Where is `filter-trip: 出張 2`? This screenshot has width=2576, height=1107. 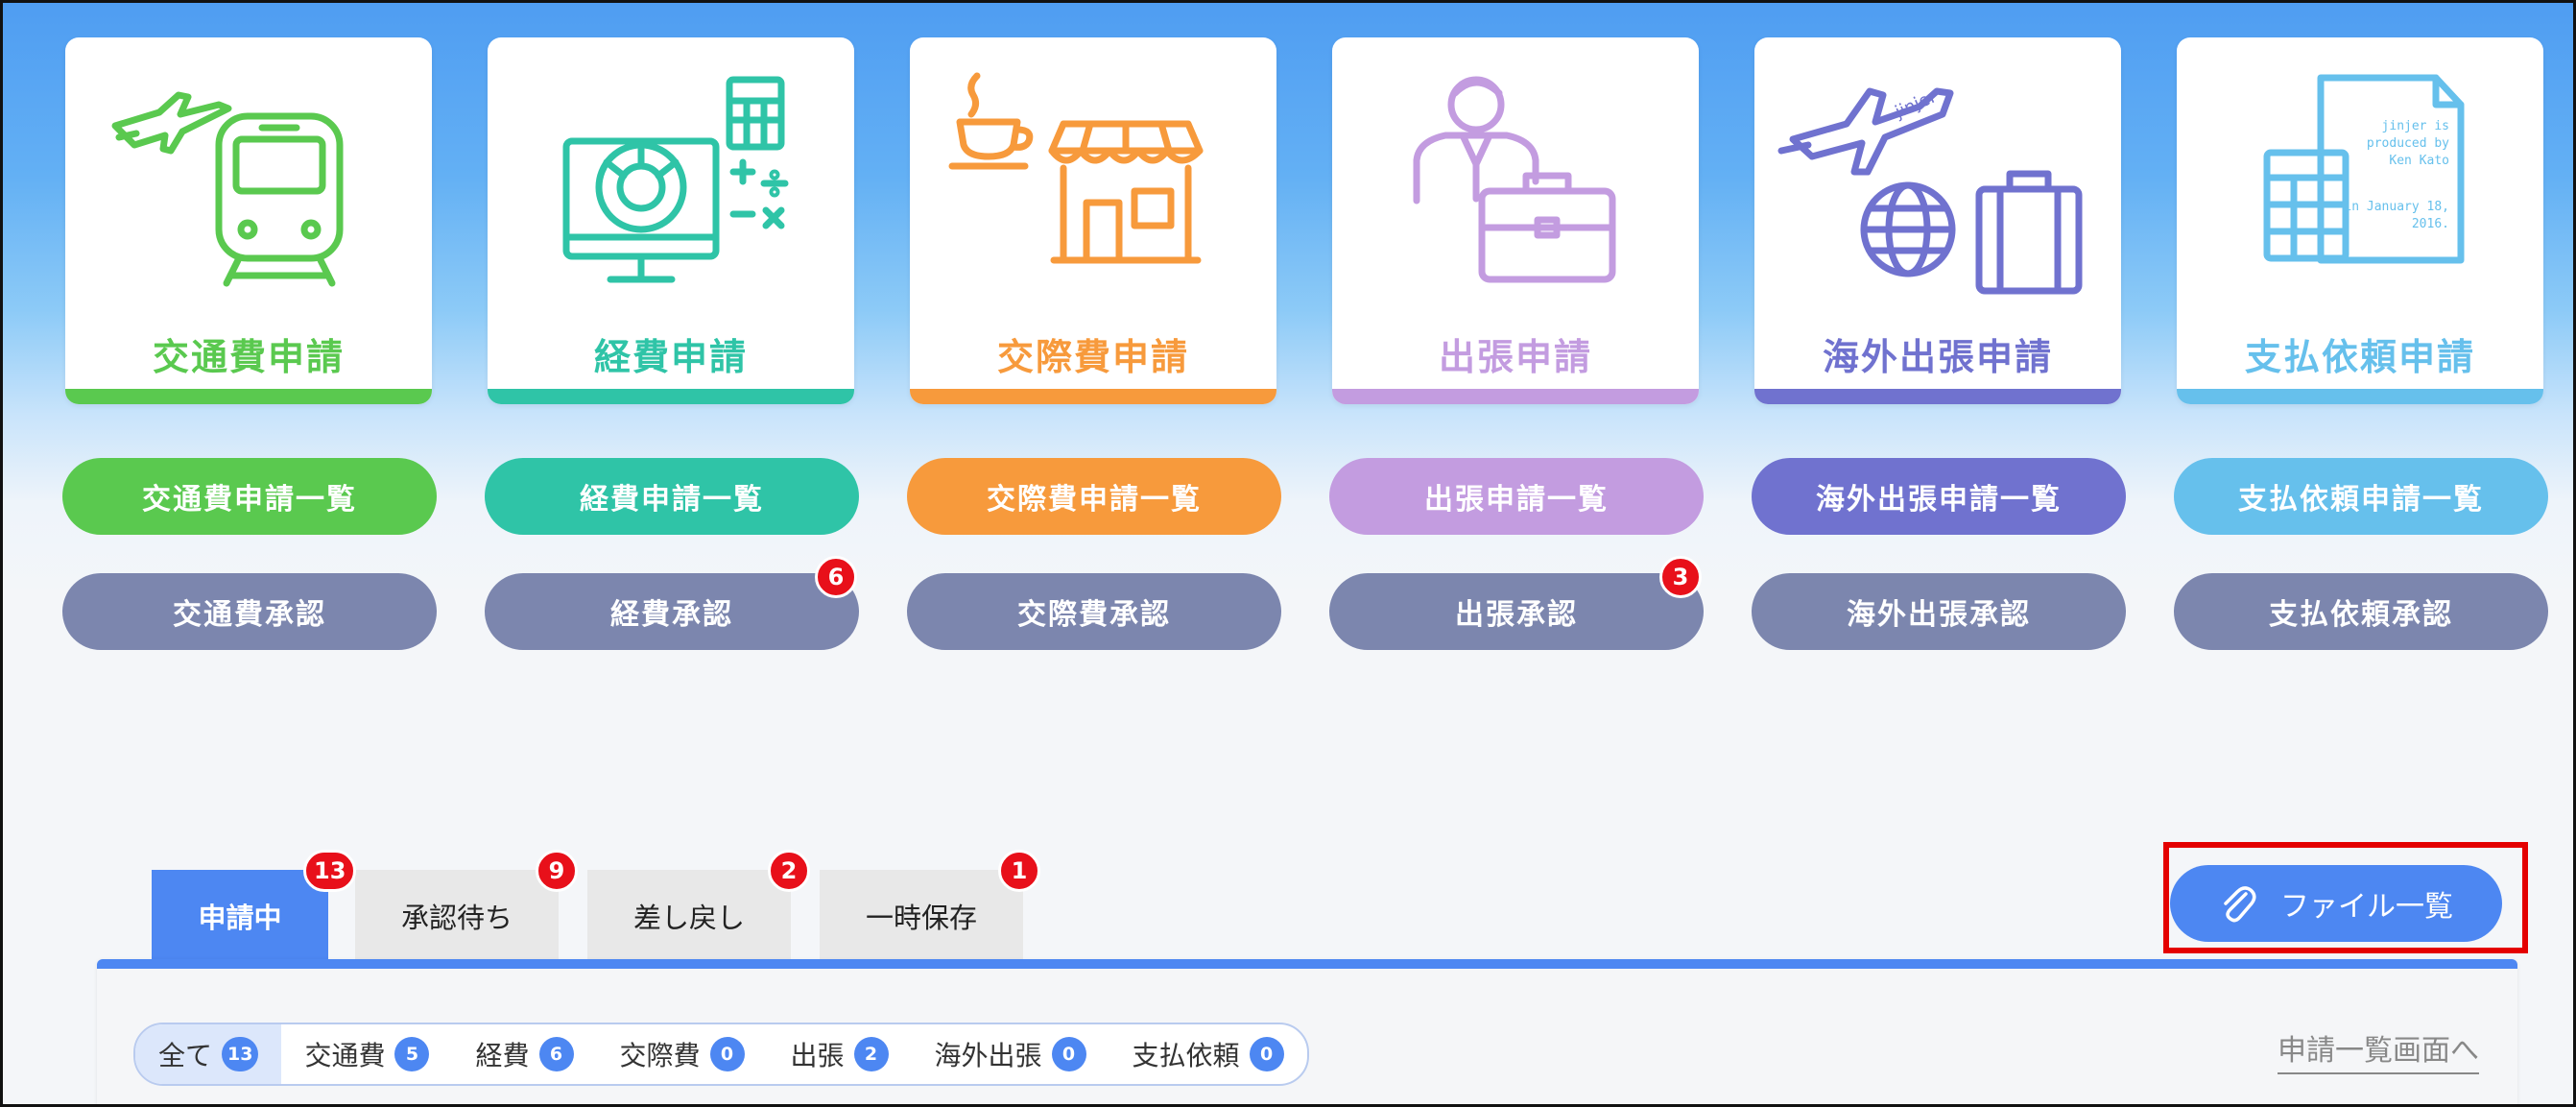
filter-trip: 出張 2 is located at coordinates (840, 1054).